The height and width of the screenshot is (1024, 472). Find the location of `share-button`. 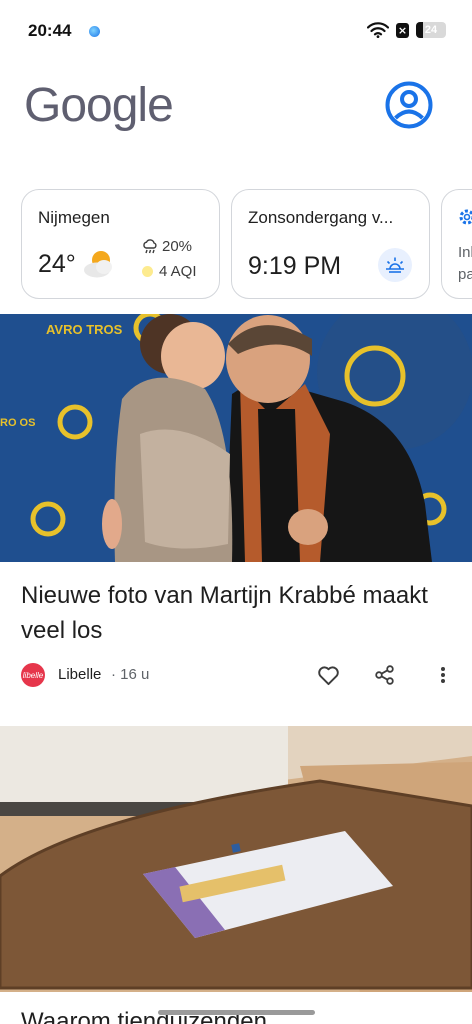

share-button is located at coordinates (385, 675).